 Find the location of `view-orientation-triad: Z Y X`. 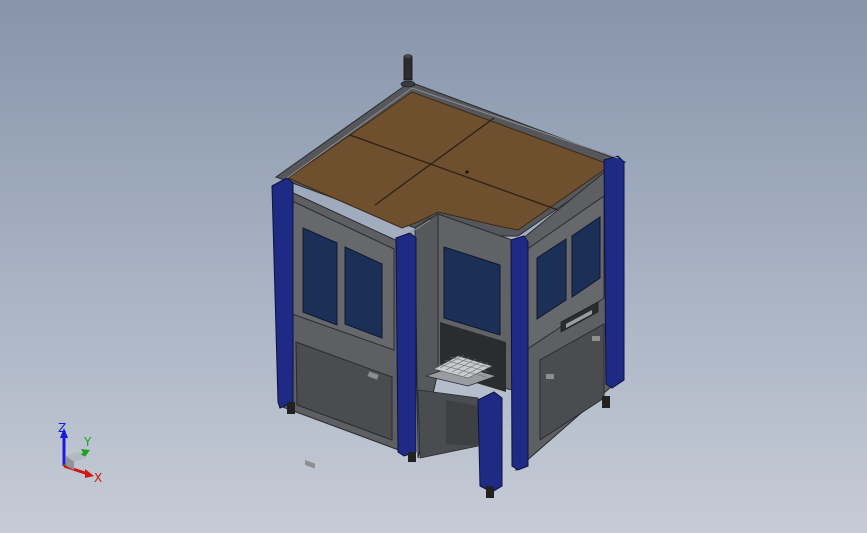

view-orientation-triad: Z Y X is located at coordinates (83, 453).